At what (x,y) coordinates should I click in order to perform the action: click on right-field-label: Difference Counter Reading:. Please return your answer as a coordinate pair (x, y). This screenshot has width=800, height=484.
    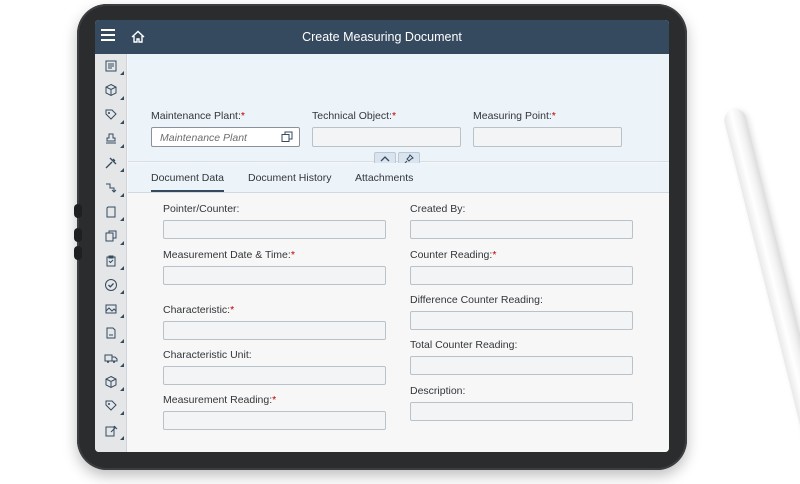
    Looking at the image, I should click on (476, 300).